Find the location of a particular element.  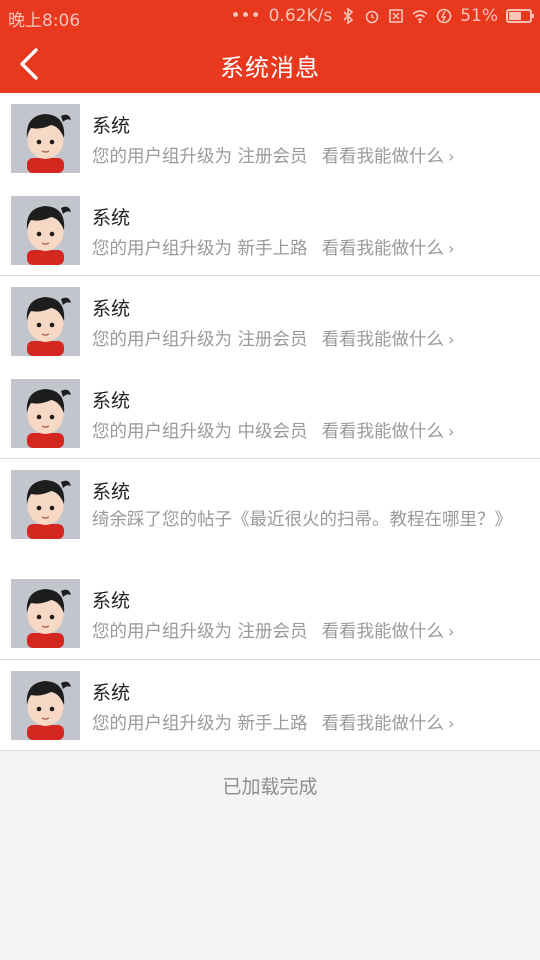

bluetooth-icon is located at coordinates (348, 16).